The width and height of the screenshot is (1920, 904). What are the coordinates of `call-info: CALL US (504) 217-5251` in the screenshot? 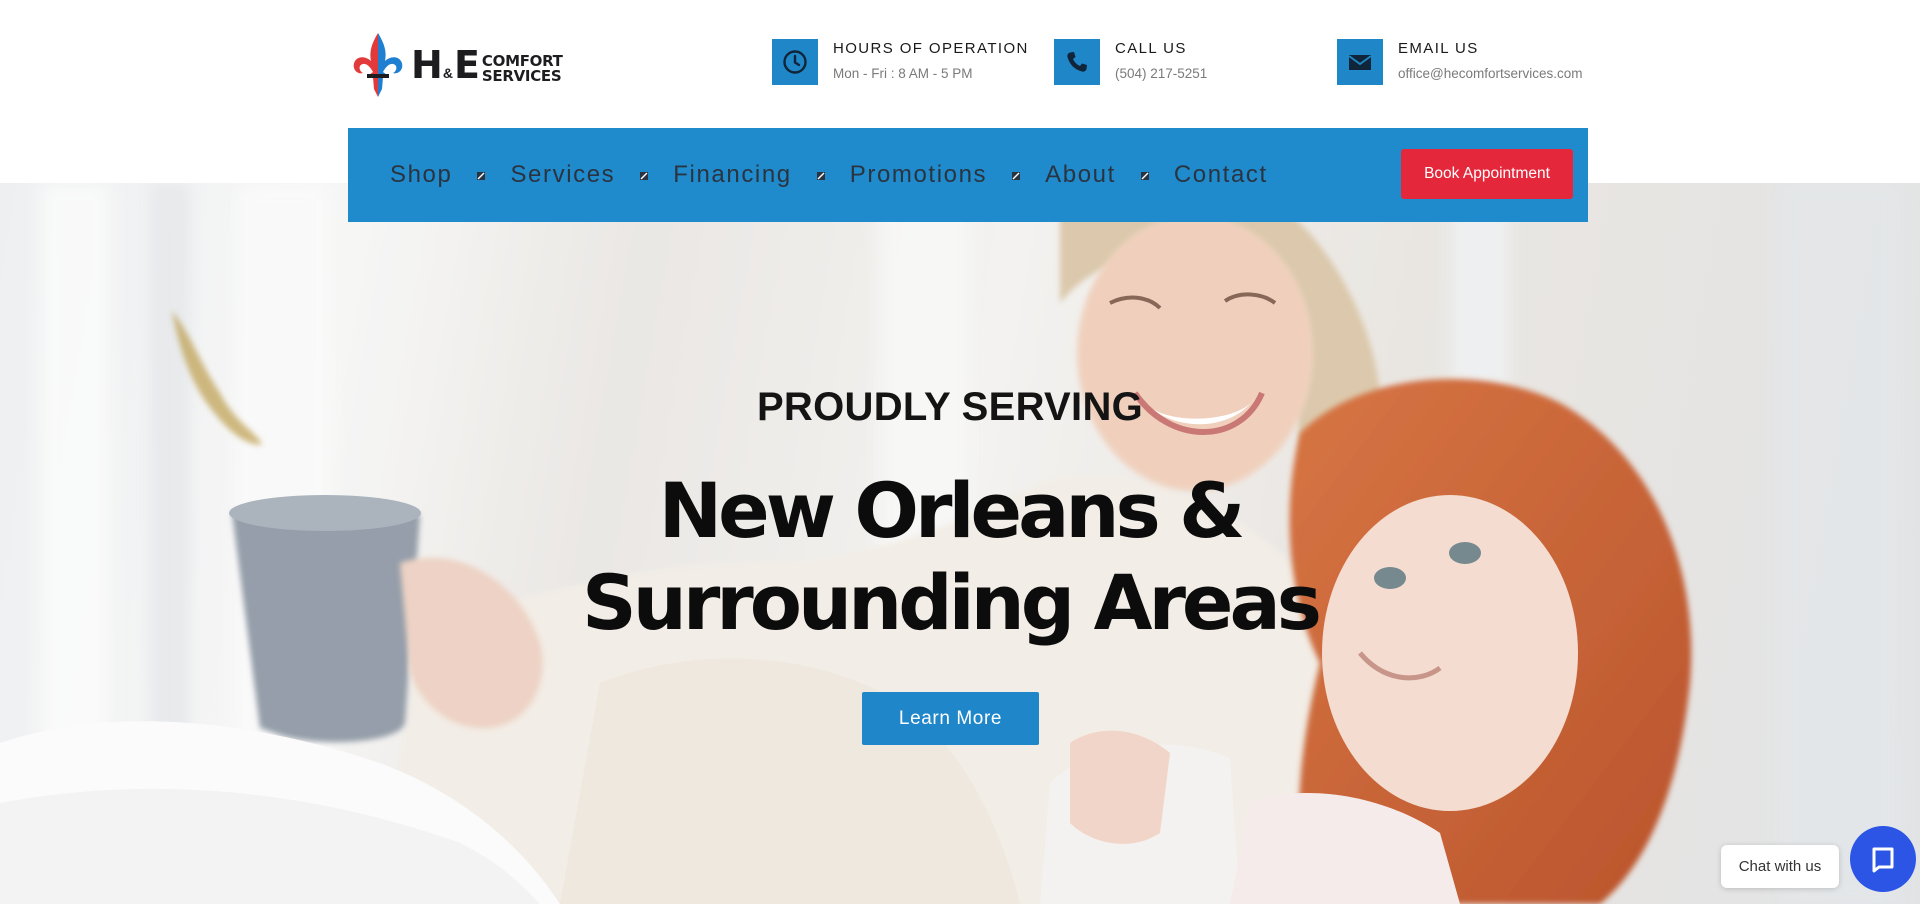 It's located at (1130, 62).